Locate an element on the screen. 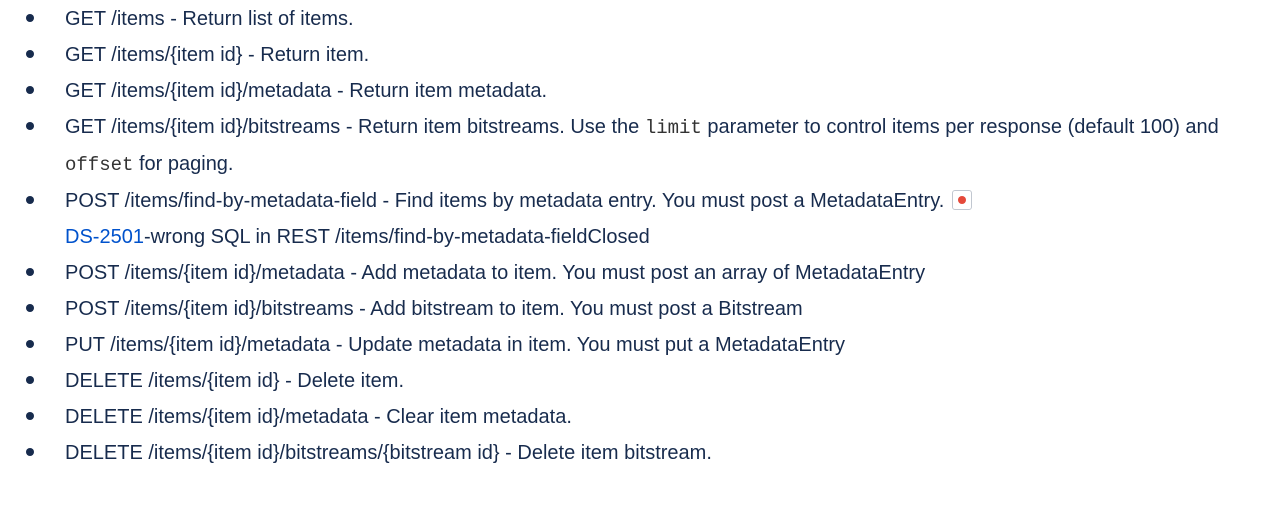 The width and height of the screenshot is (1273, 519). list-item: DELETE /items/{item id} - Delete item. is located at coordinates (646, 381).